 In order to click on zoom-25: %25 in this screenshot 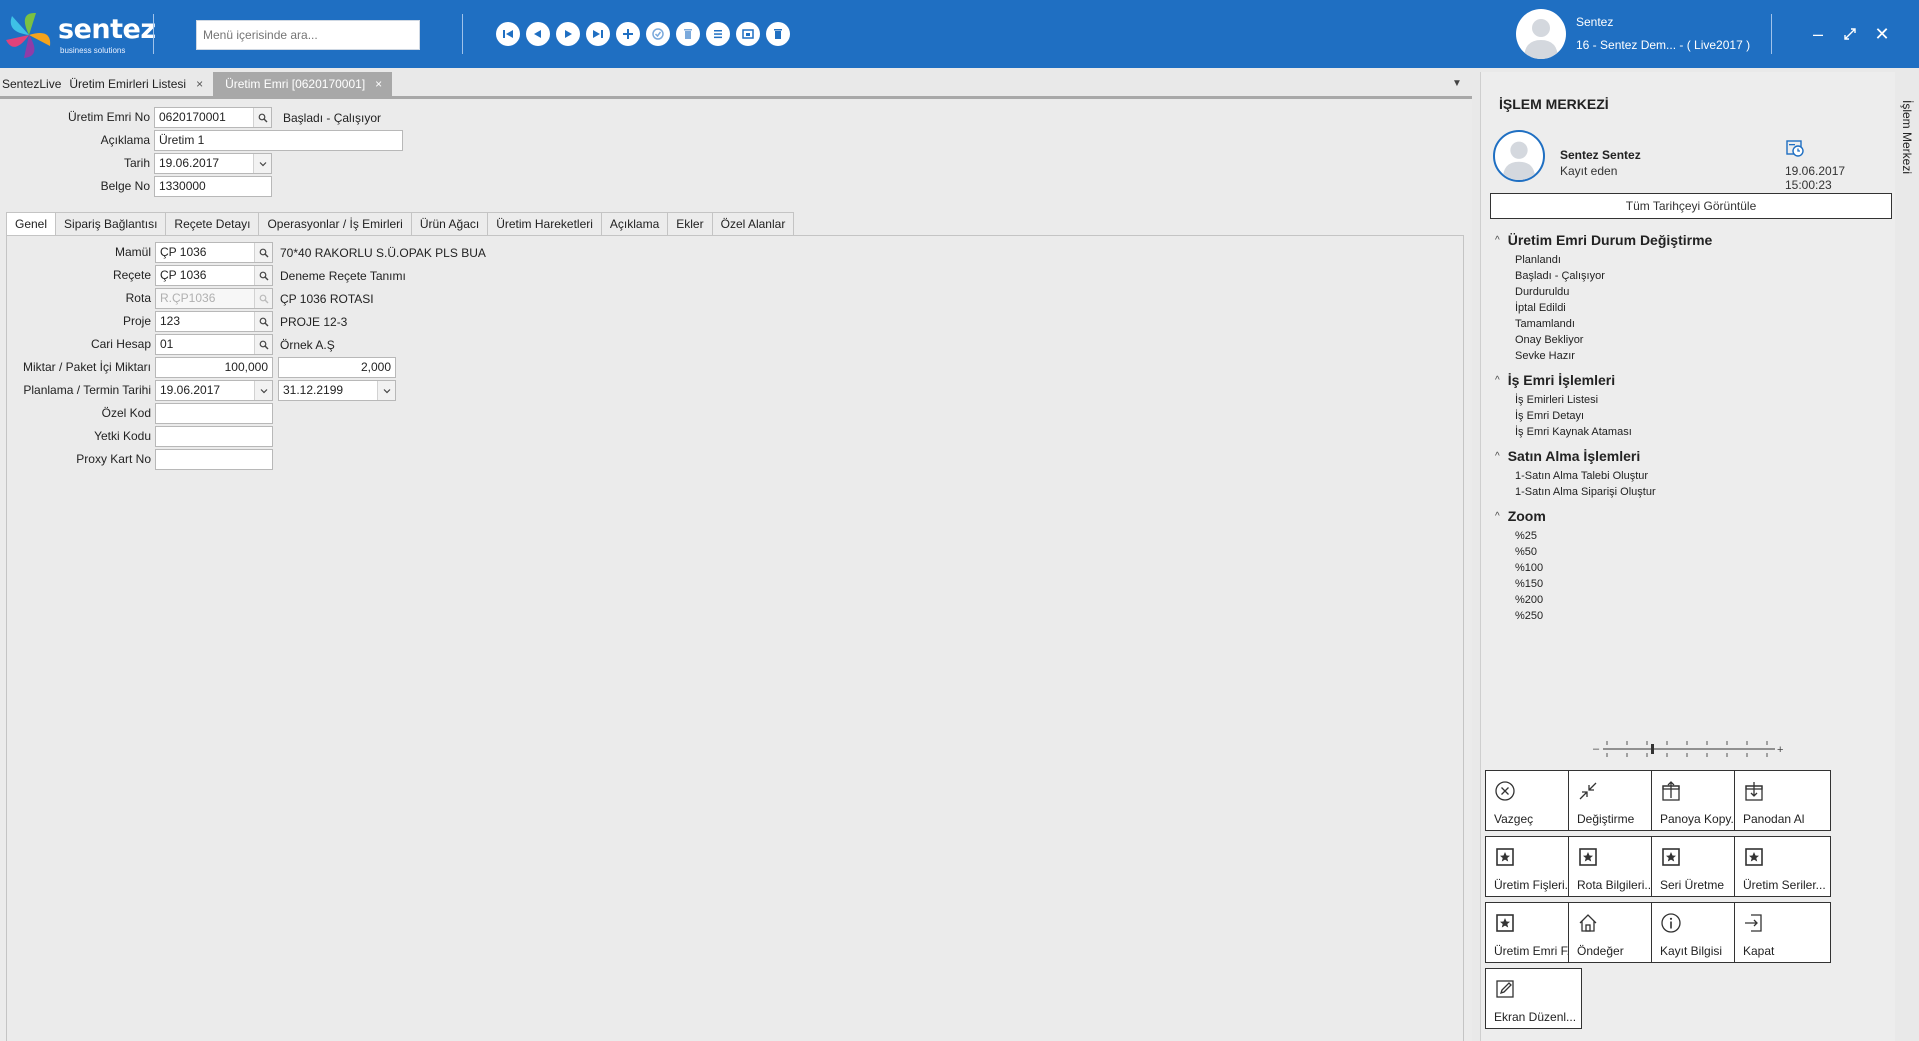, I will do `click(1526, 536)`.